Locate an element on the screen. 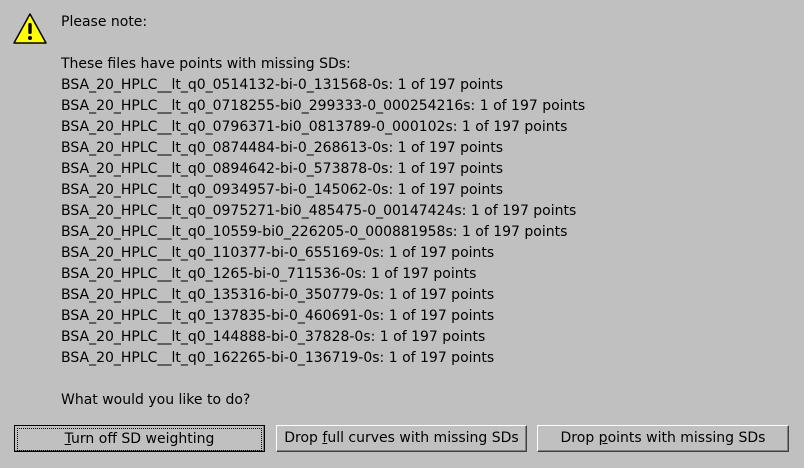  drop-full-curves-button: Drop full curves with missing SDs is located at coordinates (401, 438).